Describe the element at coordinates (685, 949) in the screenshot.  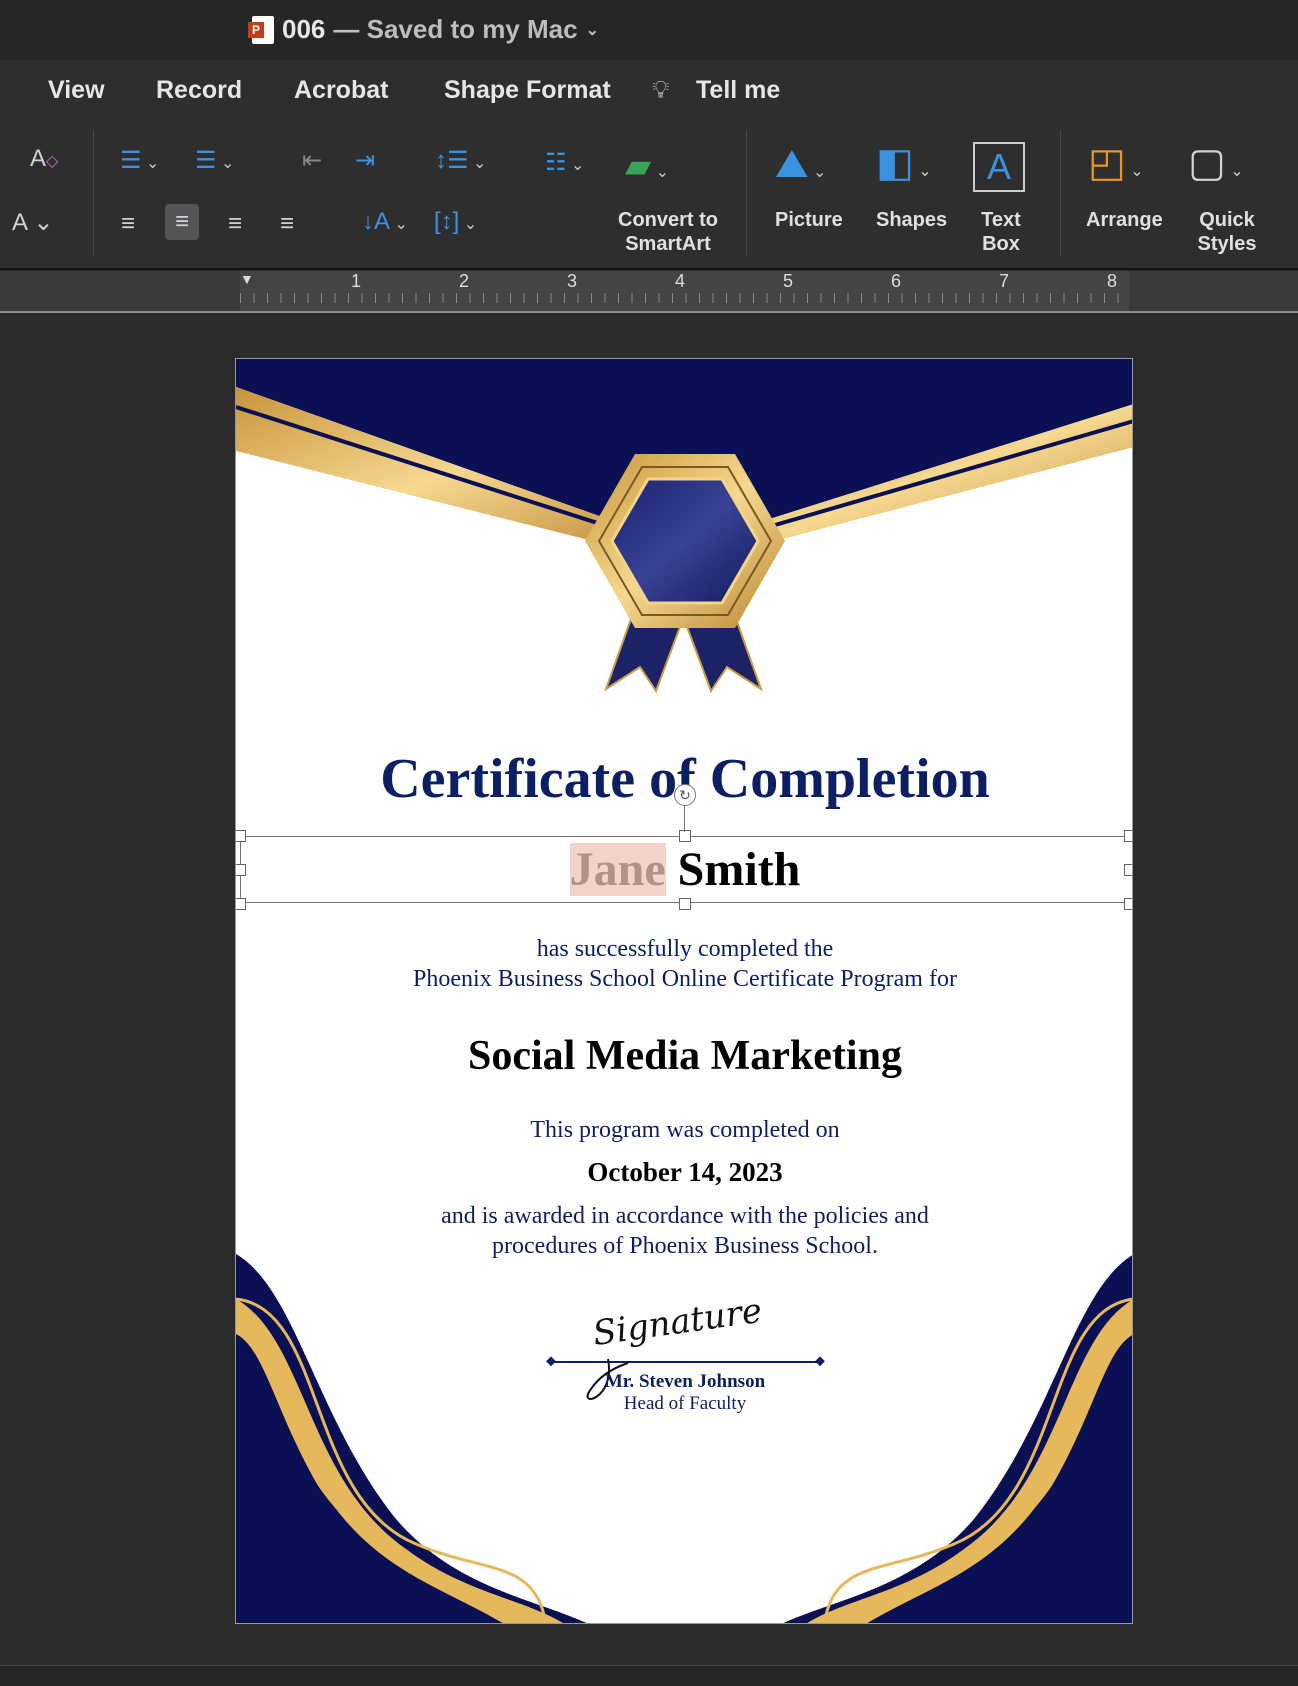
I see `completion-line-1: has successfully completed the` at that location.